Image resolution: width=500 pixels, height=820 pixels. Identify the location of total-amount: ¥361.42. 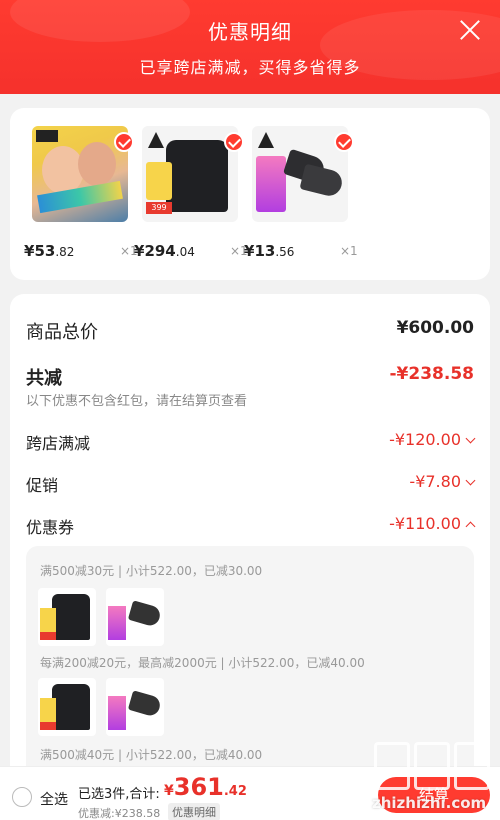
(205, 787).